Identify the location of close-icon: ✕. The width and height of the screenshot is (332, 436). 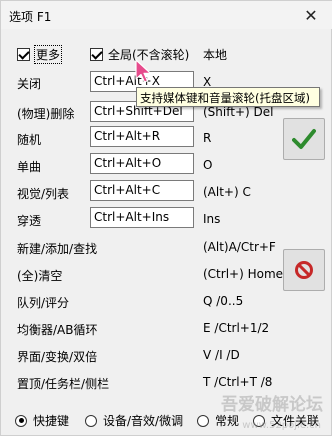
(311, 15).